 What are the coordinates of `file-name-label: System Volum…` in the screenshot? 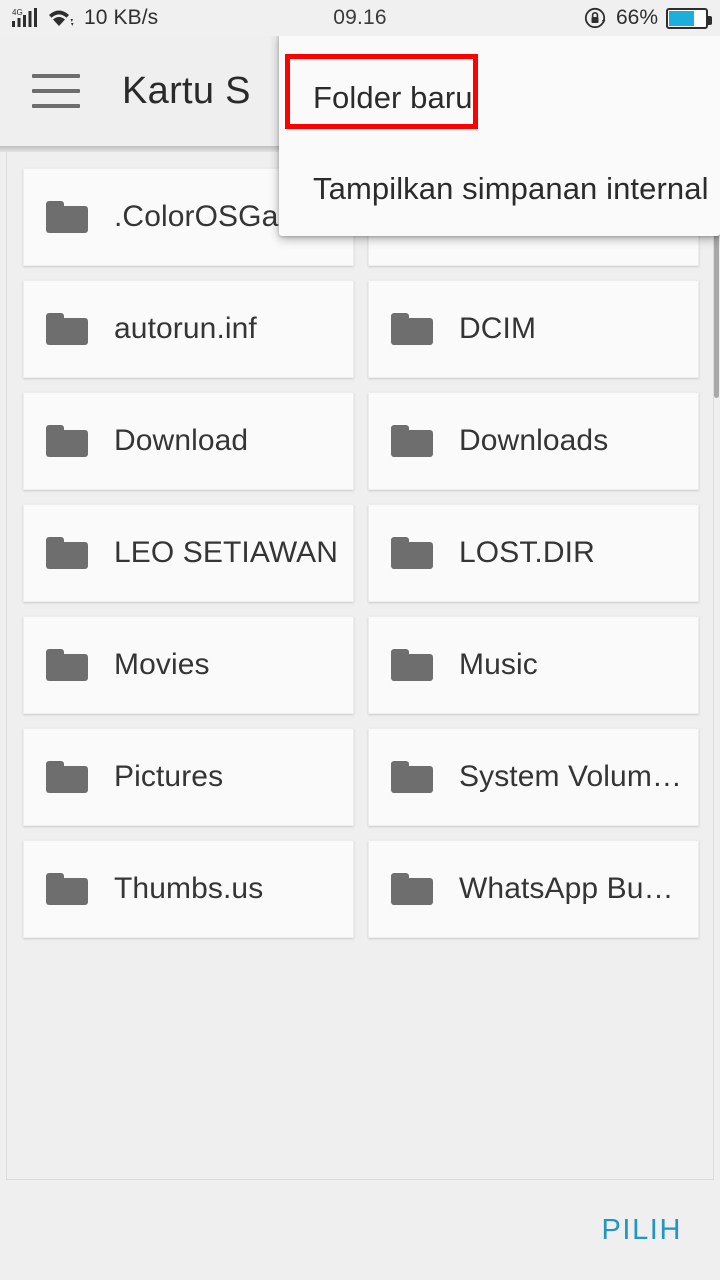 It's located at (571, 776).